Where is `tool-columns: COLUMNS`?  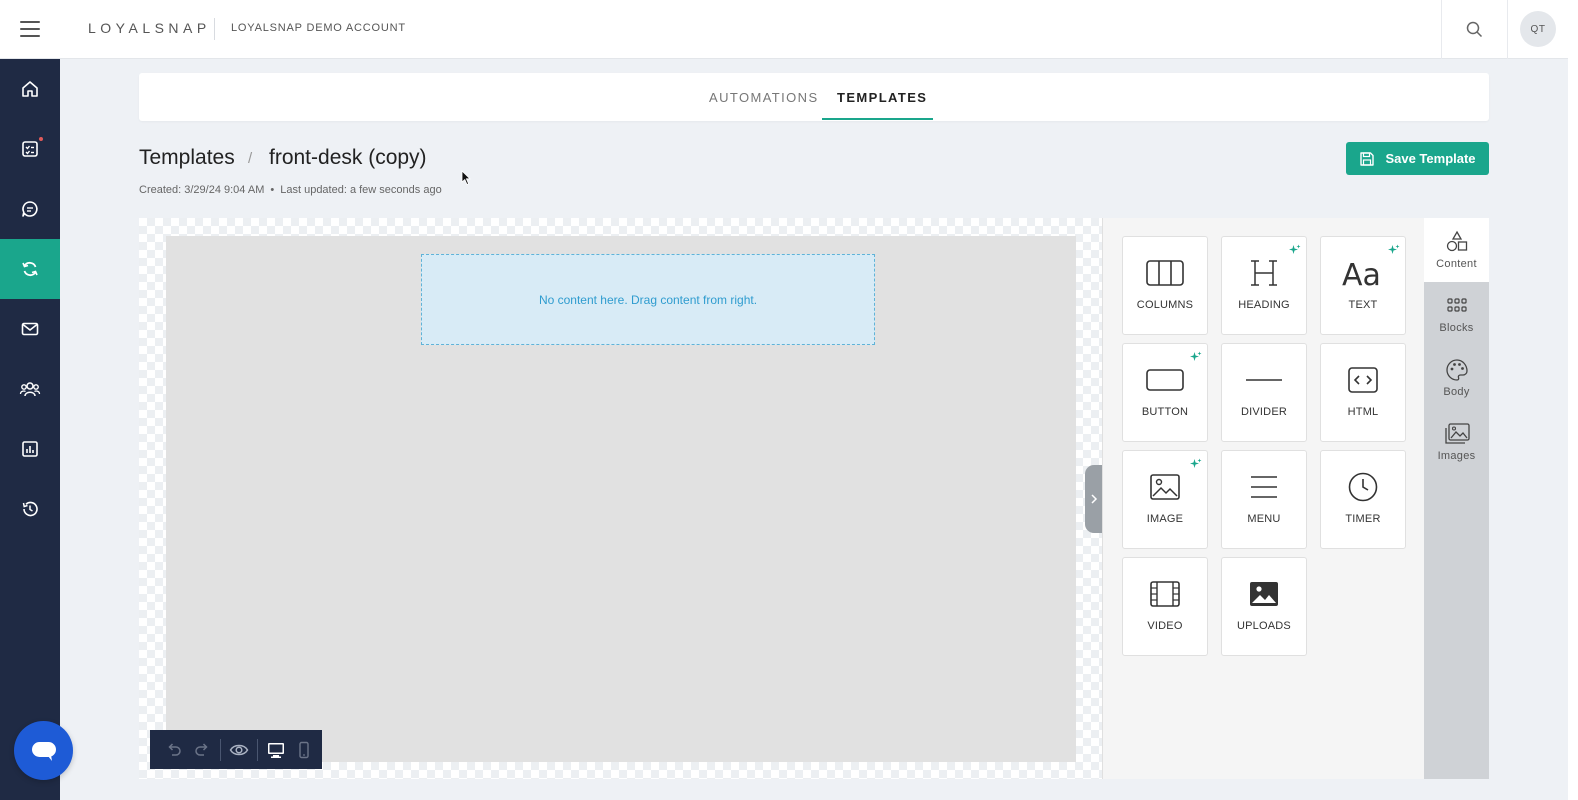
tool-columns: COLUMNS is located at coordinates (1165, 285).